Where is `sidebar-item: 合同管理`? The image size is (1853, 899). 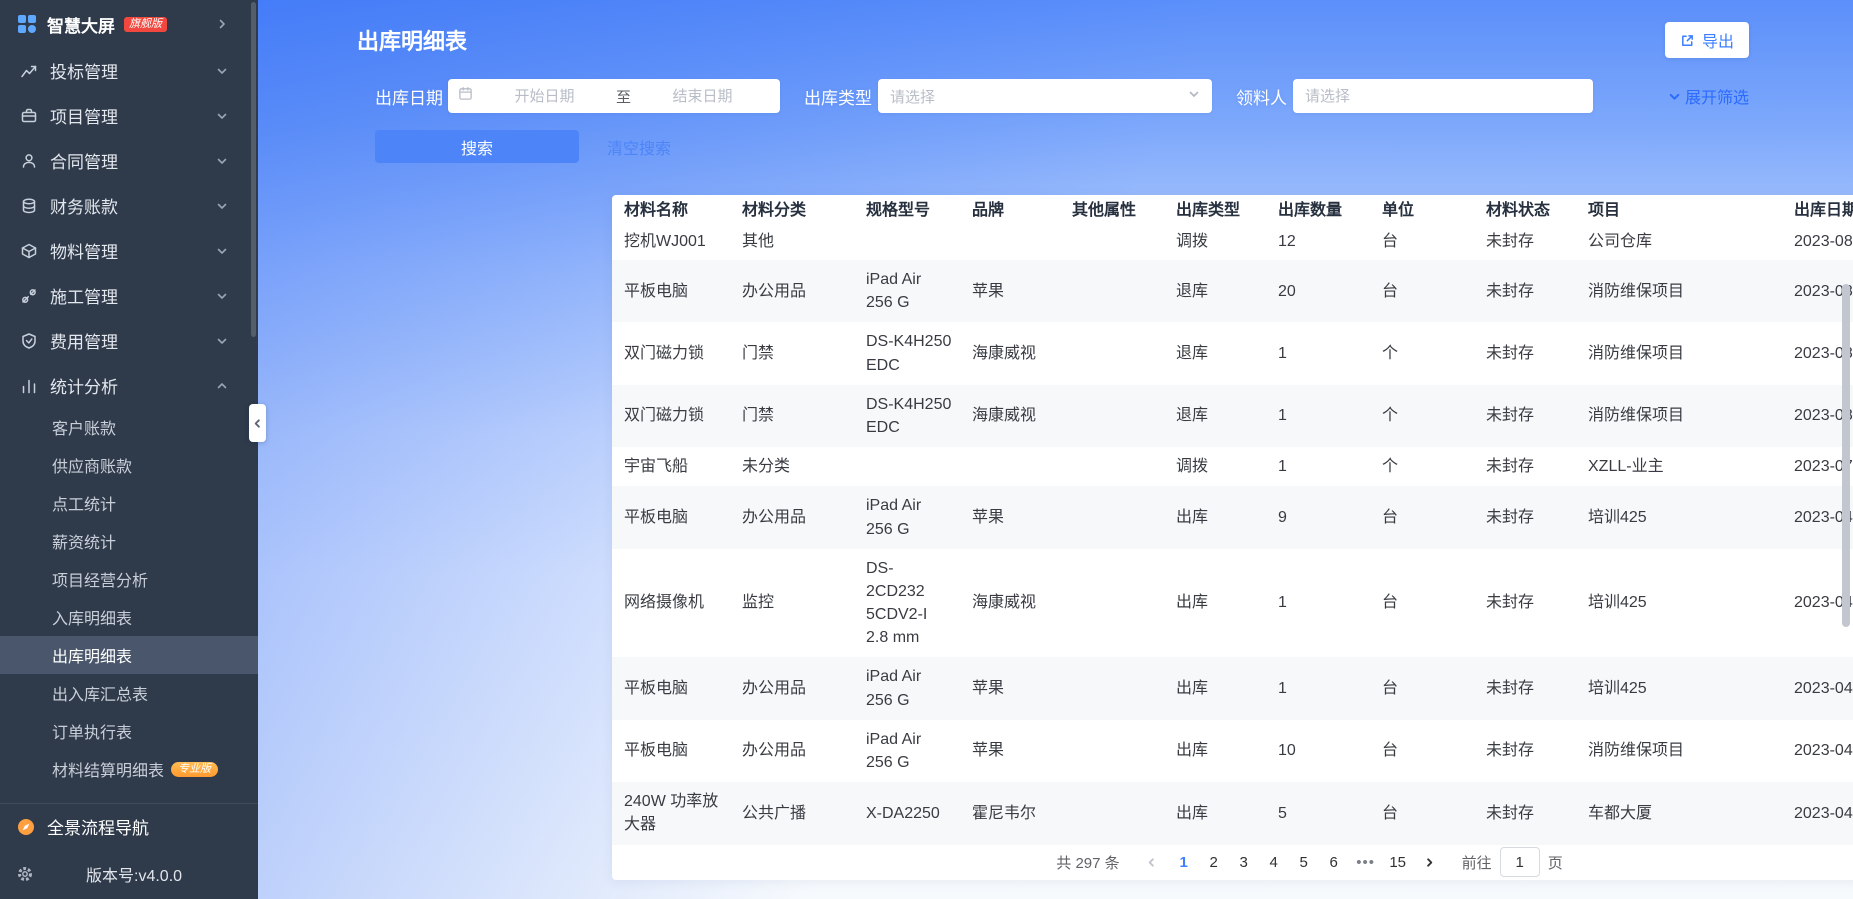
sidebar-item: 合同管理 is located at coordinates (129, 160).